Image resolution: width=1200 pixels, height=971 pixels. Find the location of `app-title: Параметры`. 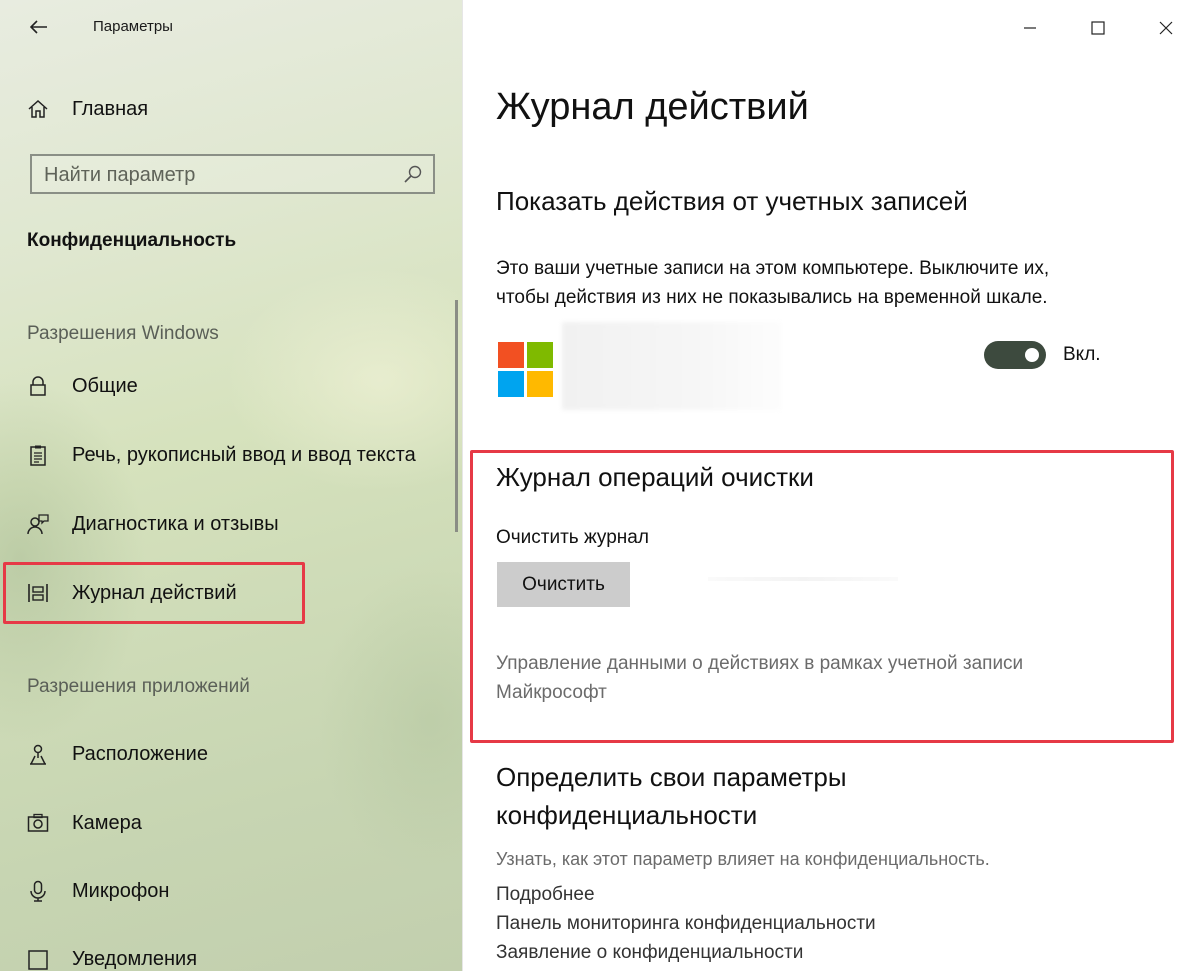

app-title: Параметры is located at coordinates (133, 26).